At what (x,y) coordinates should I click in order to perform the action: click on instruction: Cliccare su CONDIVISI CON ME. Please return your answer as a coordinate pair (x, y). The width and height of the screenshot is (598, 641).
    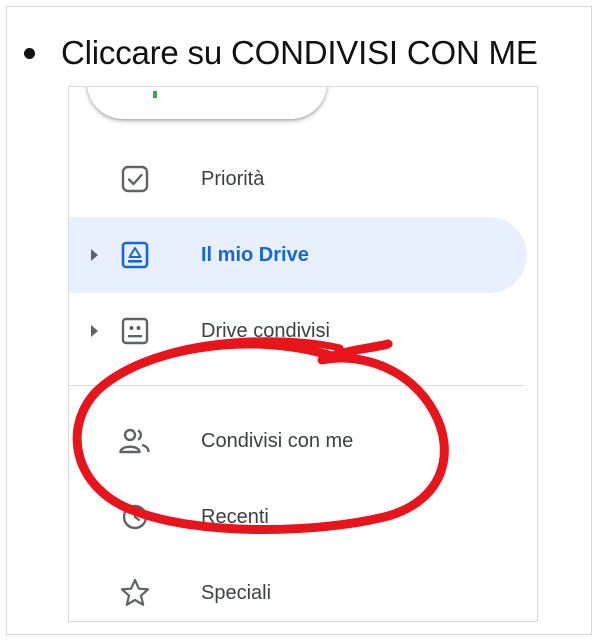
    Looking at the image, I should click on (281, 53).